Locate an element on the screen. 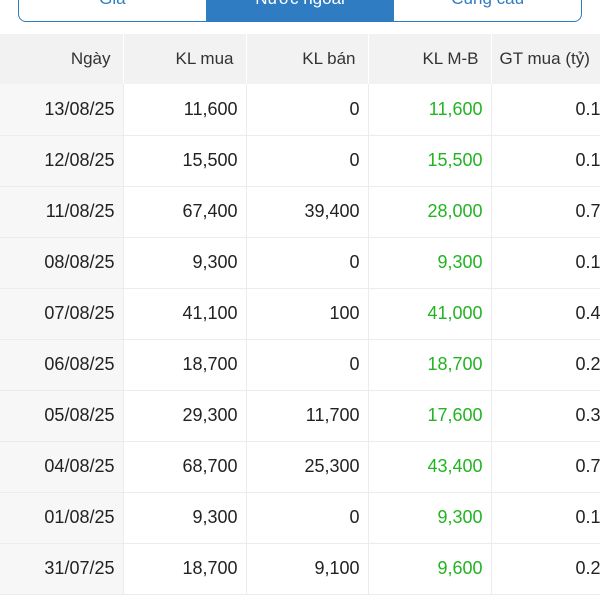  net-volume-cell: 15,500 is located at coordinates (429, 161).